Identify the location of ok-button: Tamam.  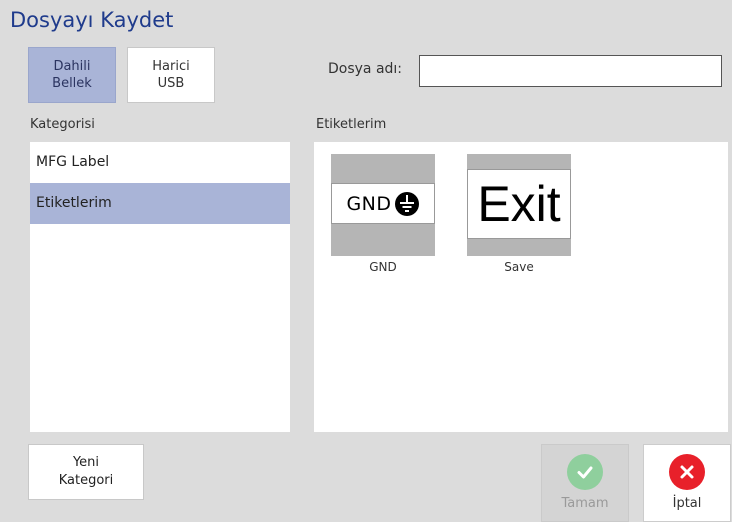
(585, 483).